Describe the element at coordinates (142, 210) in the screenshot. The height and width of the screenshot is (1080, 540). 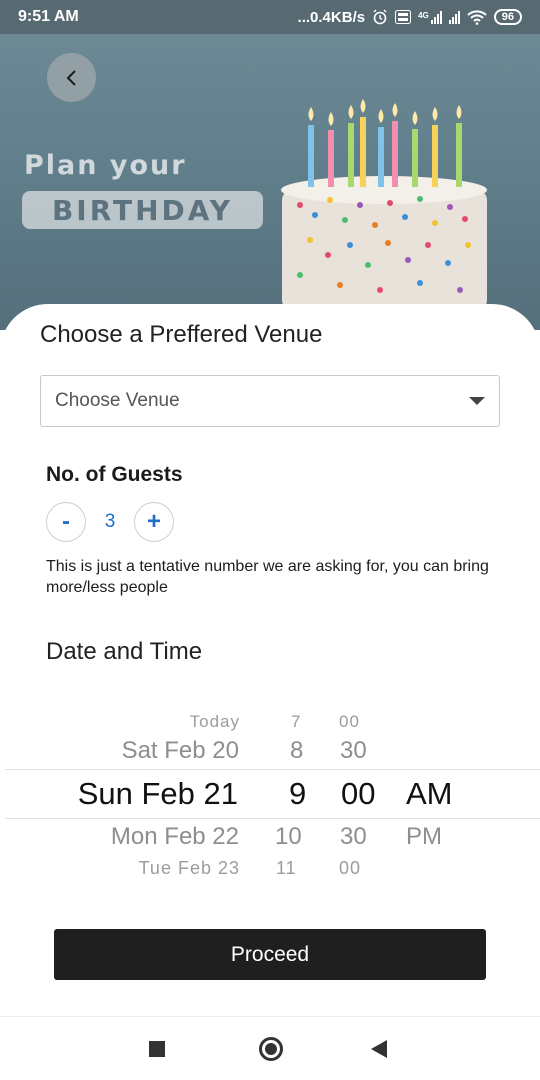
I see `birthday-label: BIRTHDAY` at that location.